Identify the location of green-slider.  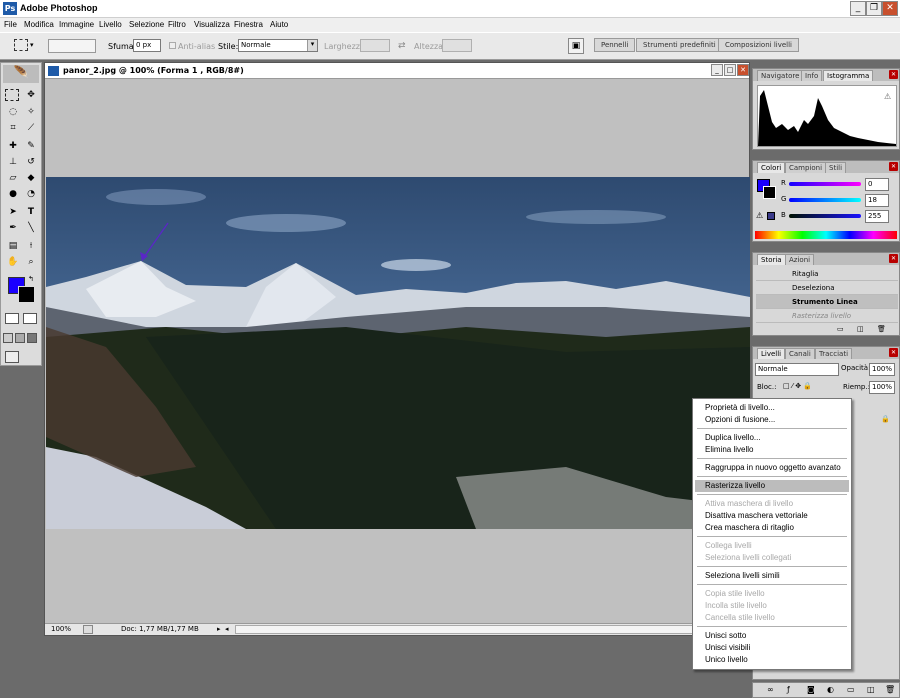
(825, 200).